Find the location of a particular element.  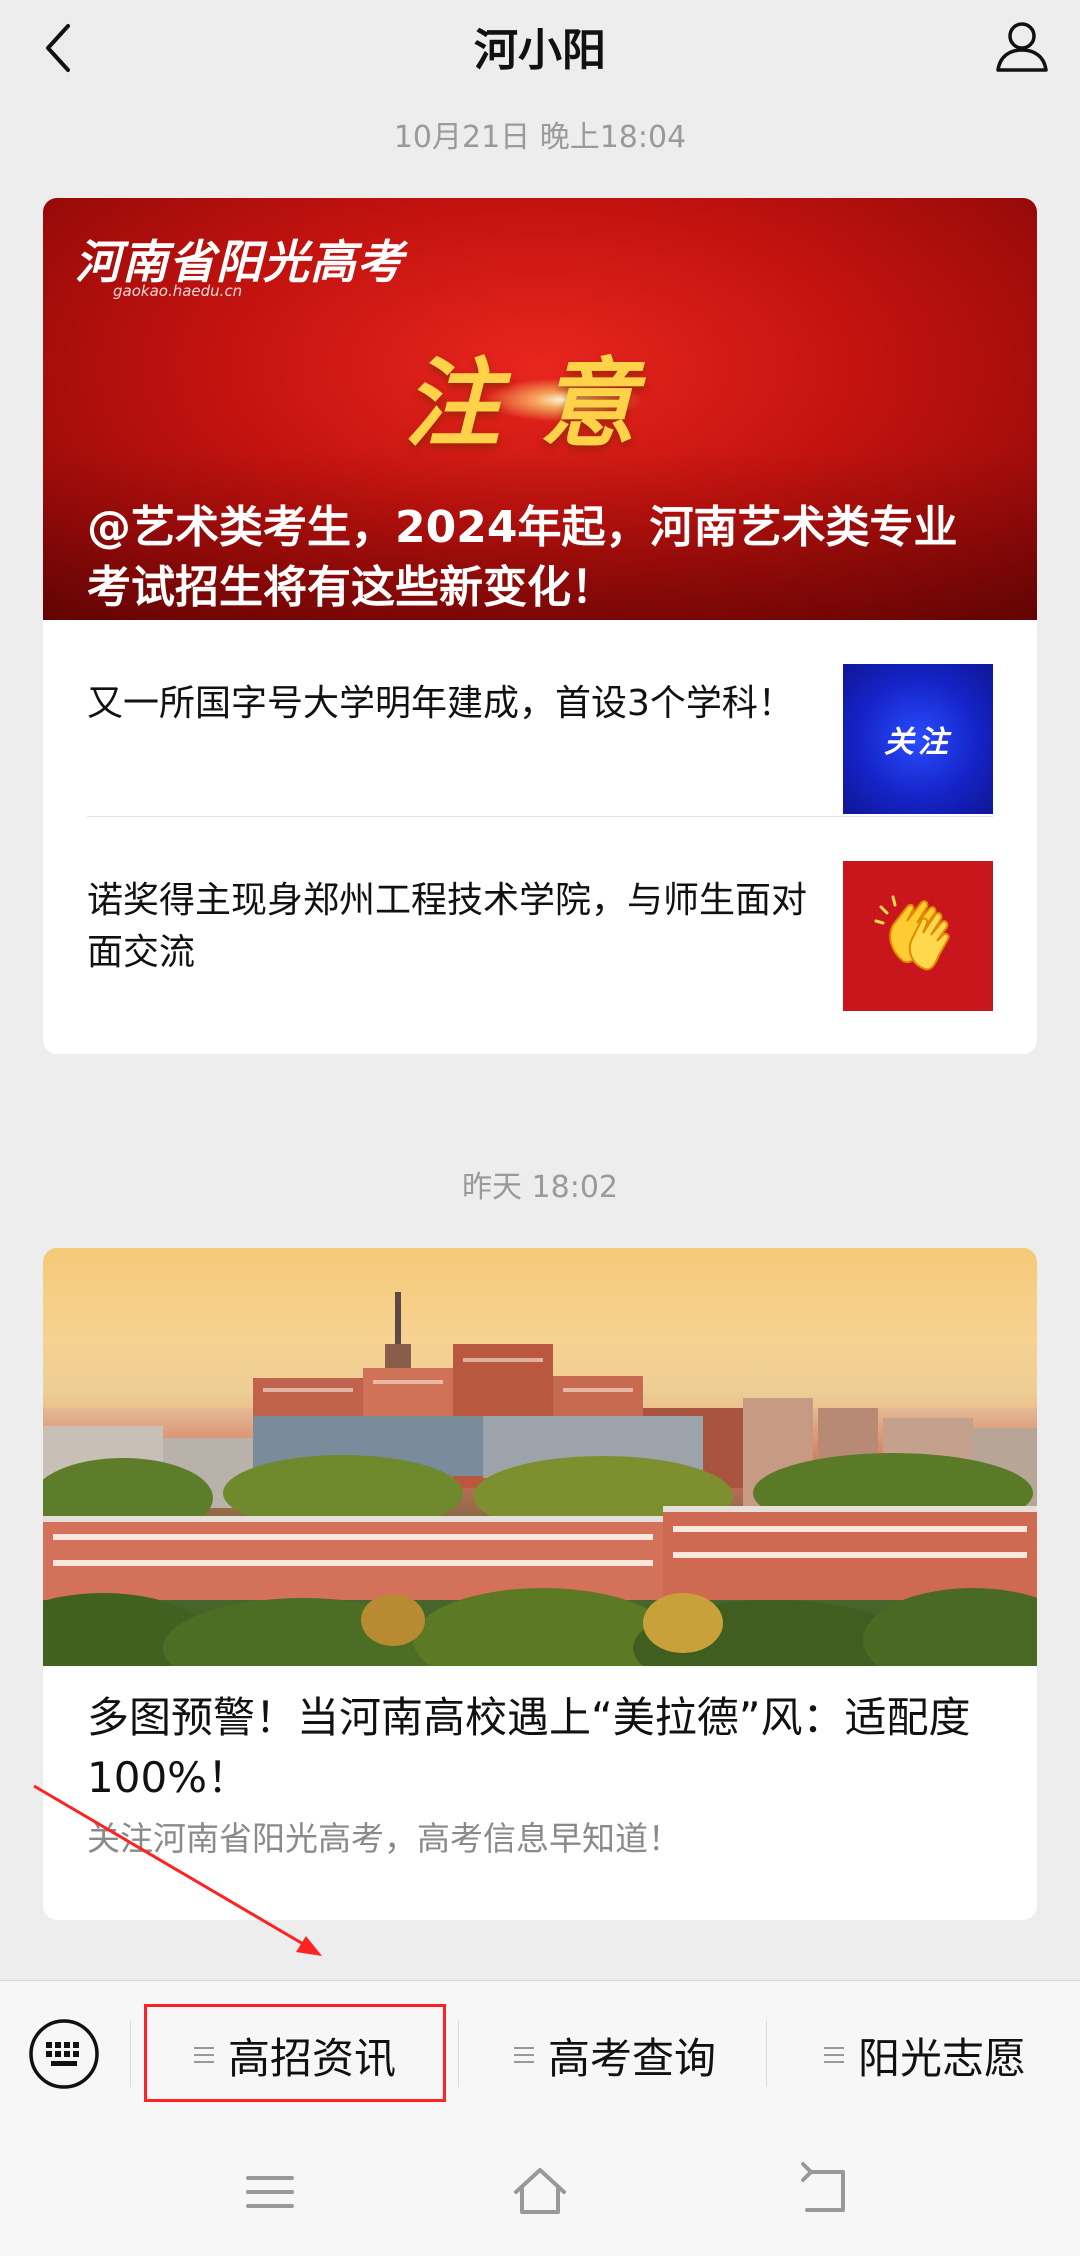

chat-title: 河小阳 is located at coordinates (540, 50).